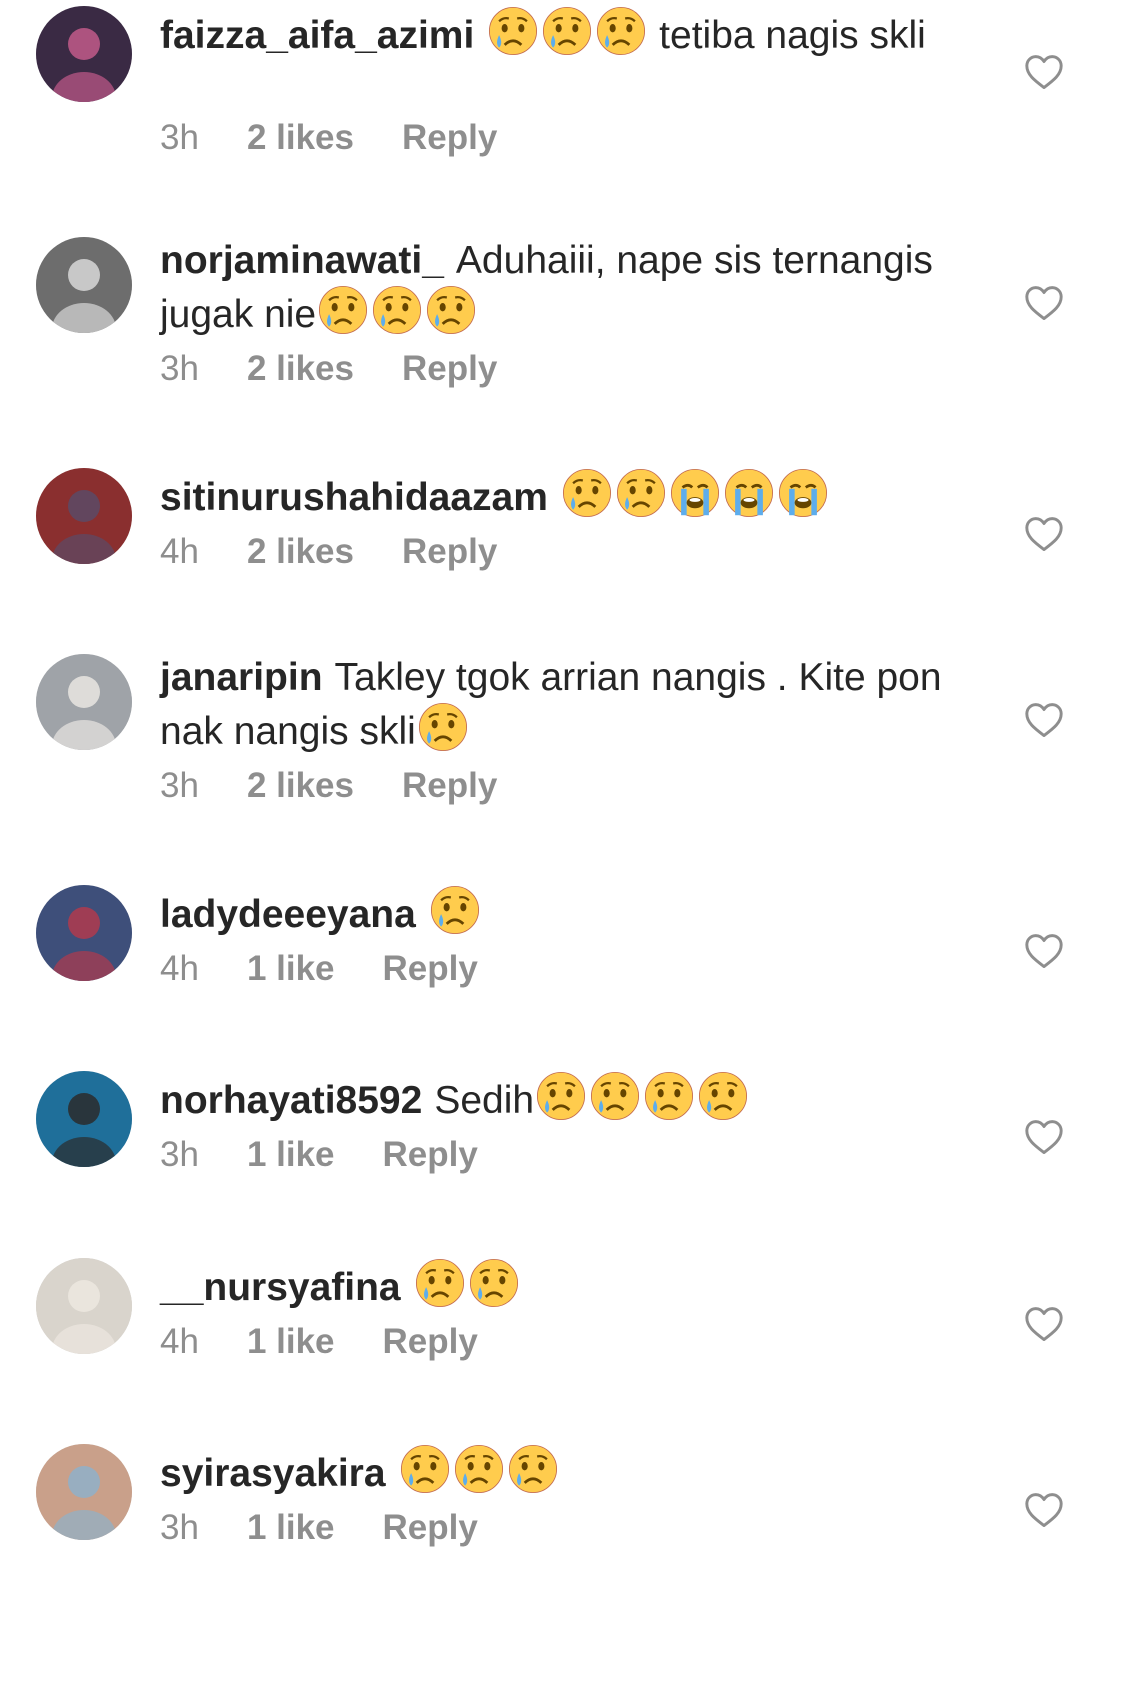 This screenshot has width=1125, height=1690. Describe the element at coordinates (560, 495) in the screenshot. I see `comment-text: sitinurushahidaazam` at that location.